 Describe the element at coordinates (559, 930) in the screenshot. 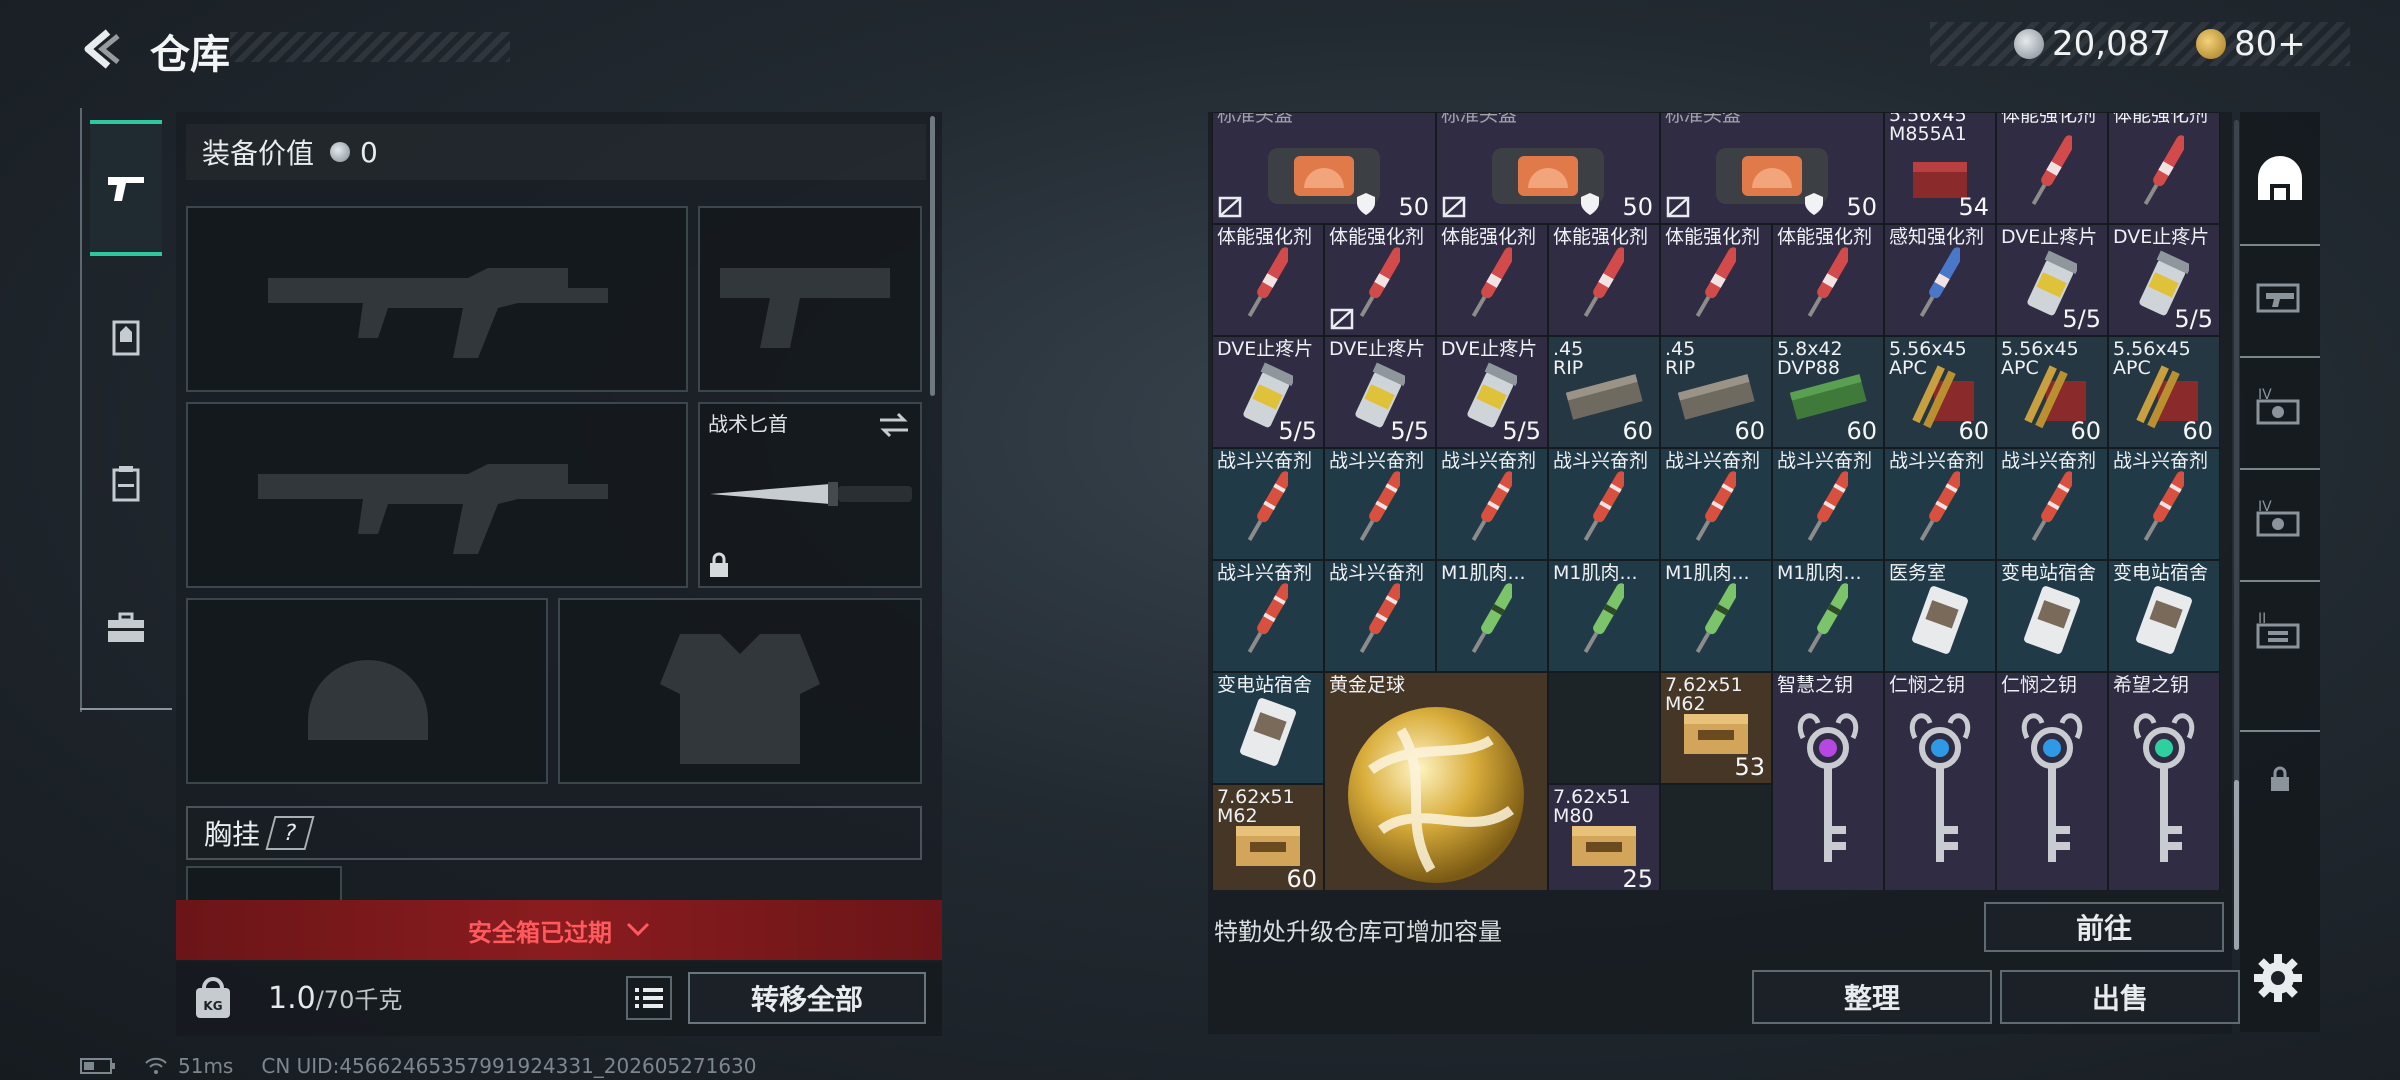

I see `safebox-expired-banner: 安全箱已过期` at that location.